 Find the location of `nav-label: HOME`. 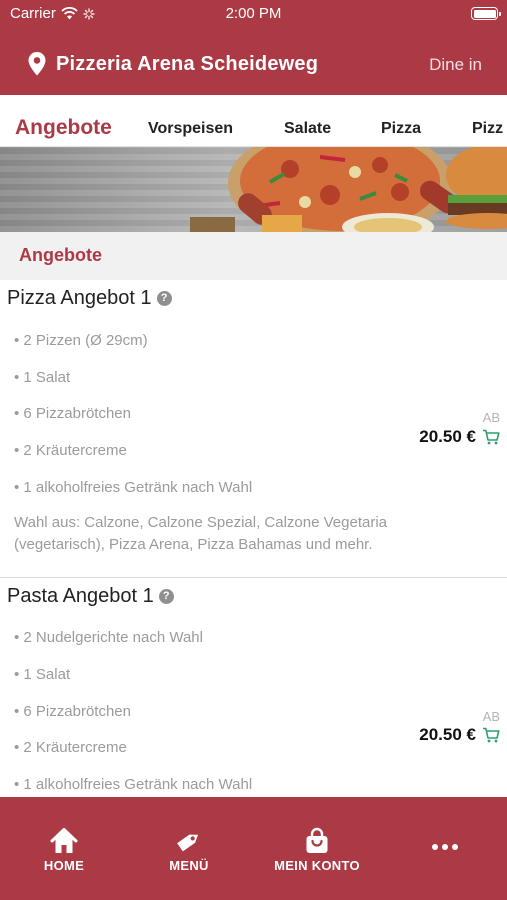

nav-label: HOME is located at coordinates (64, 865).